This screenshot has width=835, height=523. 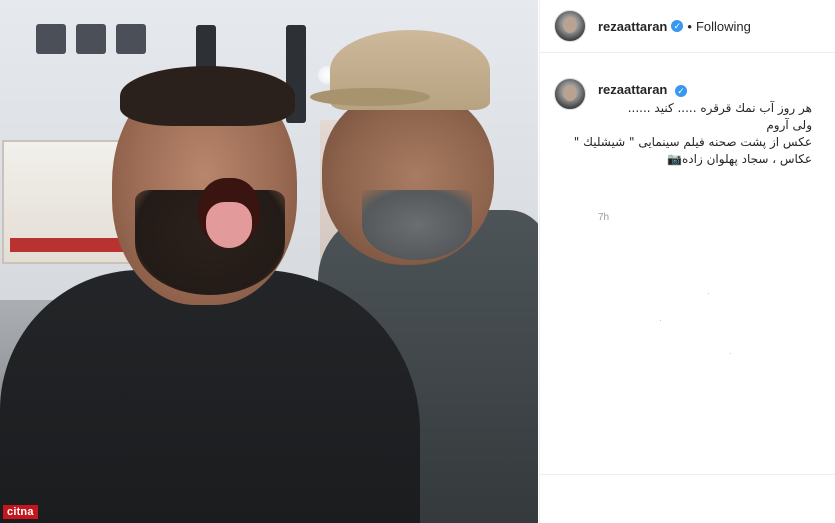 I want to click on post-time: 7h, so click(x=603, y=217).